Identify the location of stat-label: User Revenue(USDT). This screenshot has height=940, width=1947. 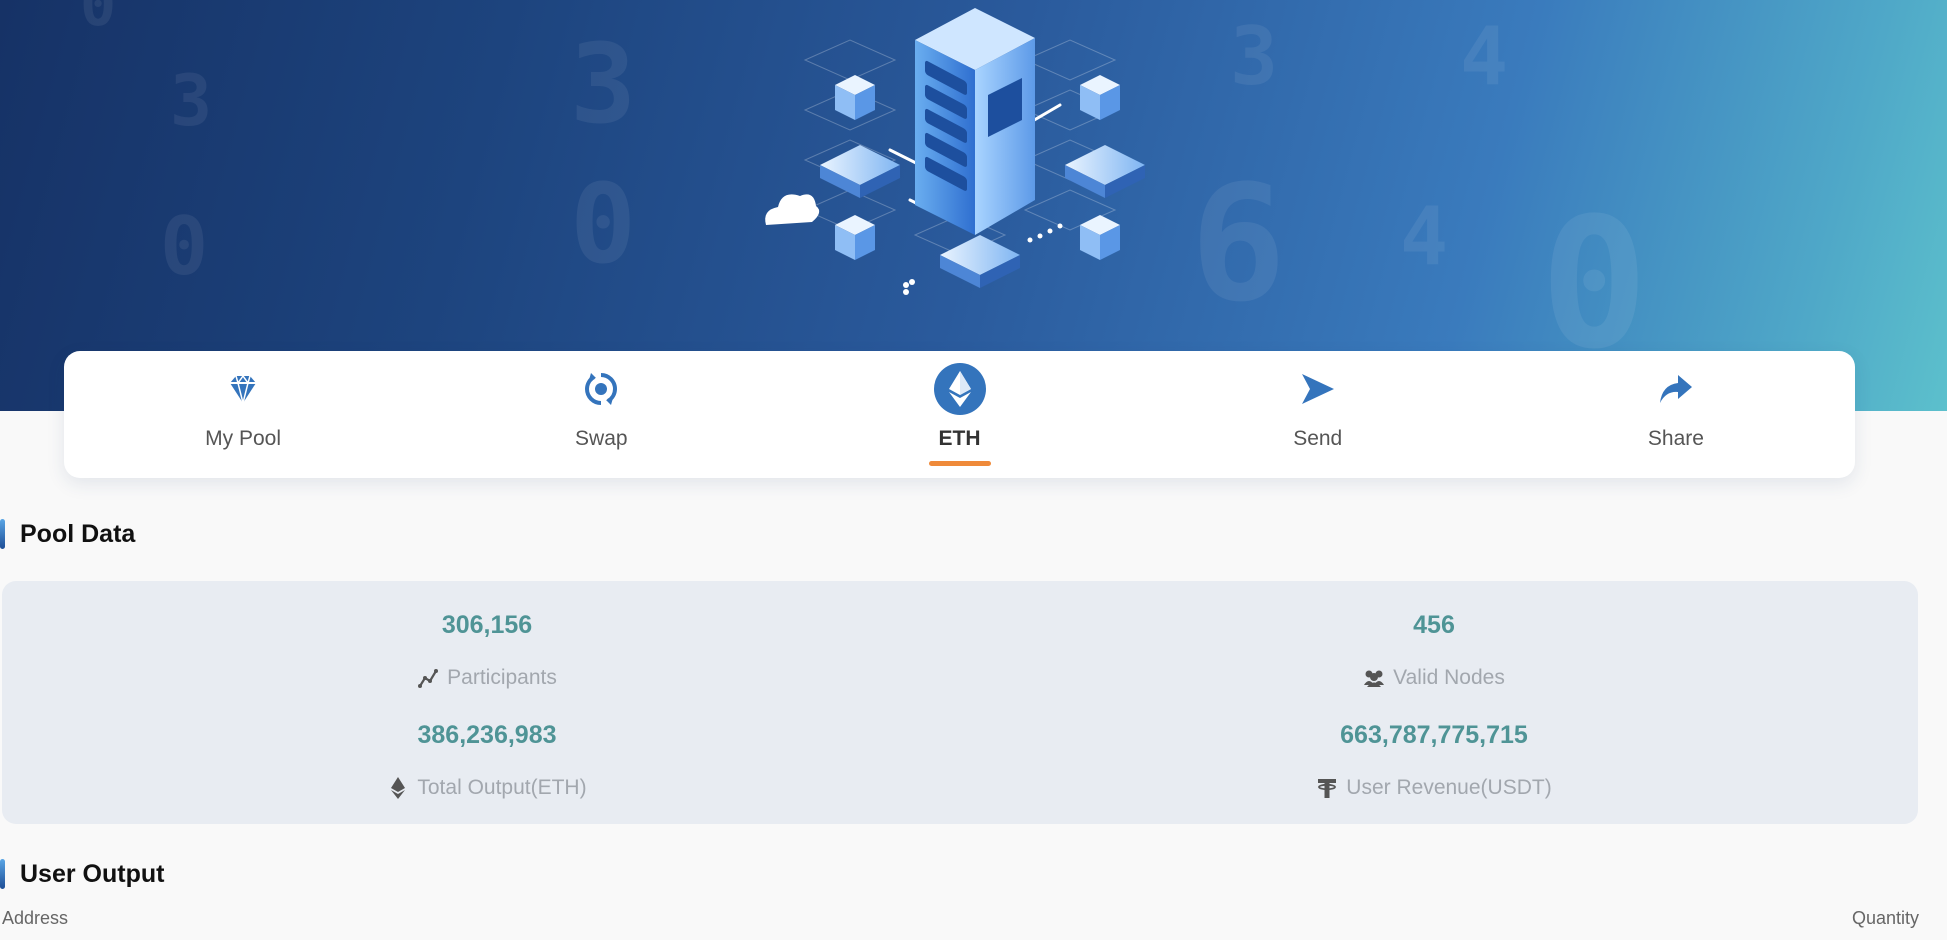
(1449, 787).